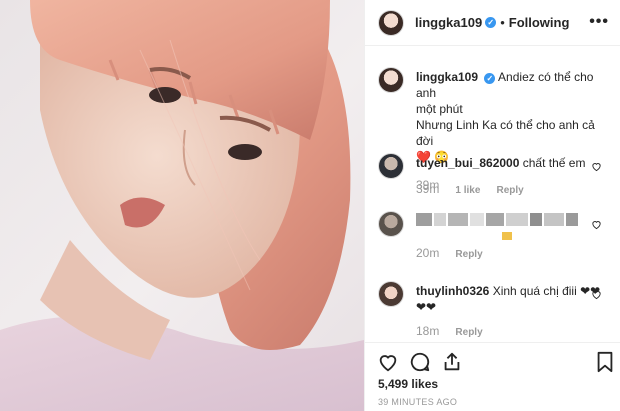 The width and height of the screenshot is (620, 411). I want to click on comment-text: chất thế em, so click(554, 163).